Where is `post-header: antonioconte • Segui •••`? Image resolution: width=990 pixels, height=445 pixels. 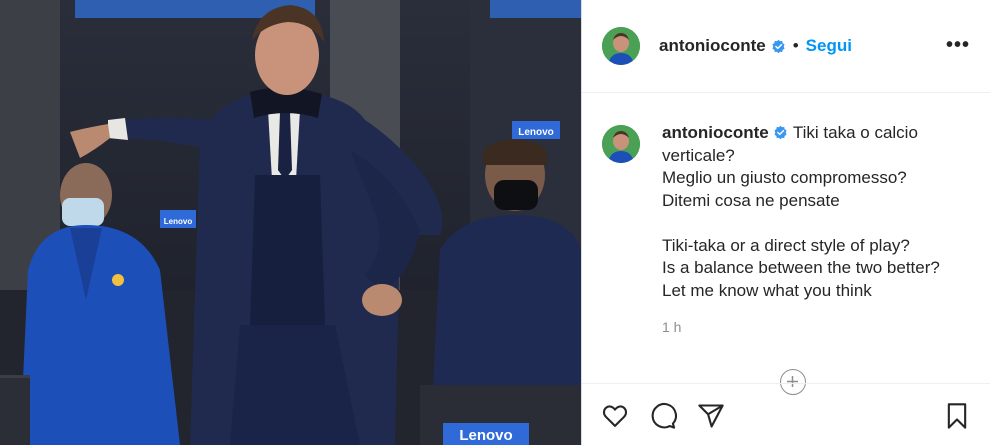
post-header: antonioconte • Segui ••• is located at coordinates (786, 46).